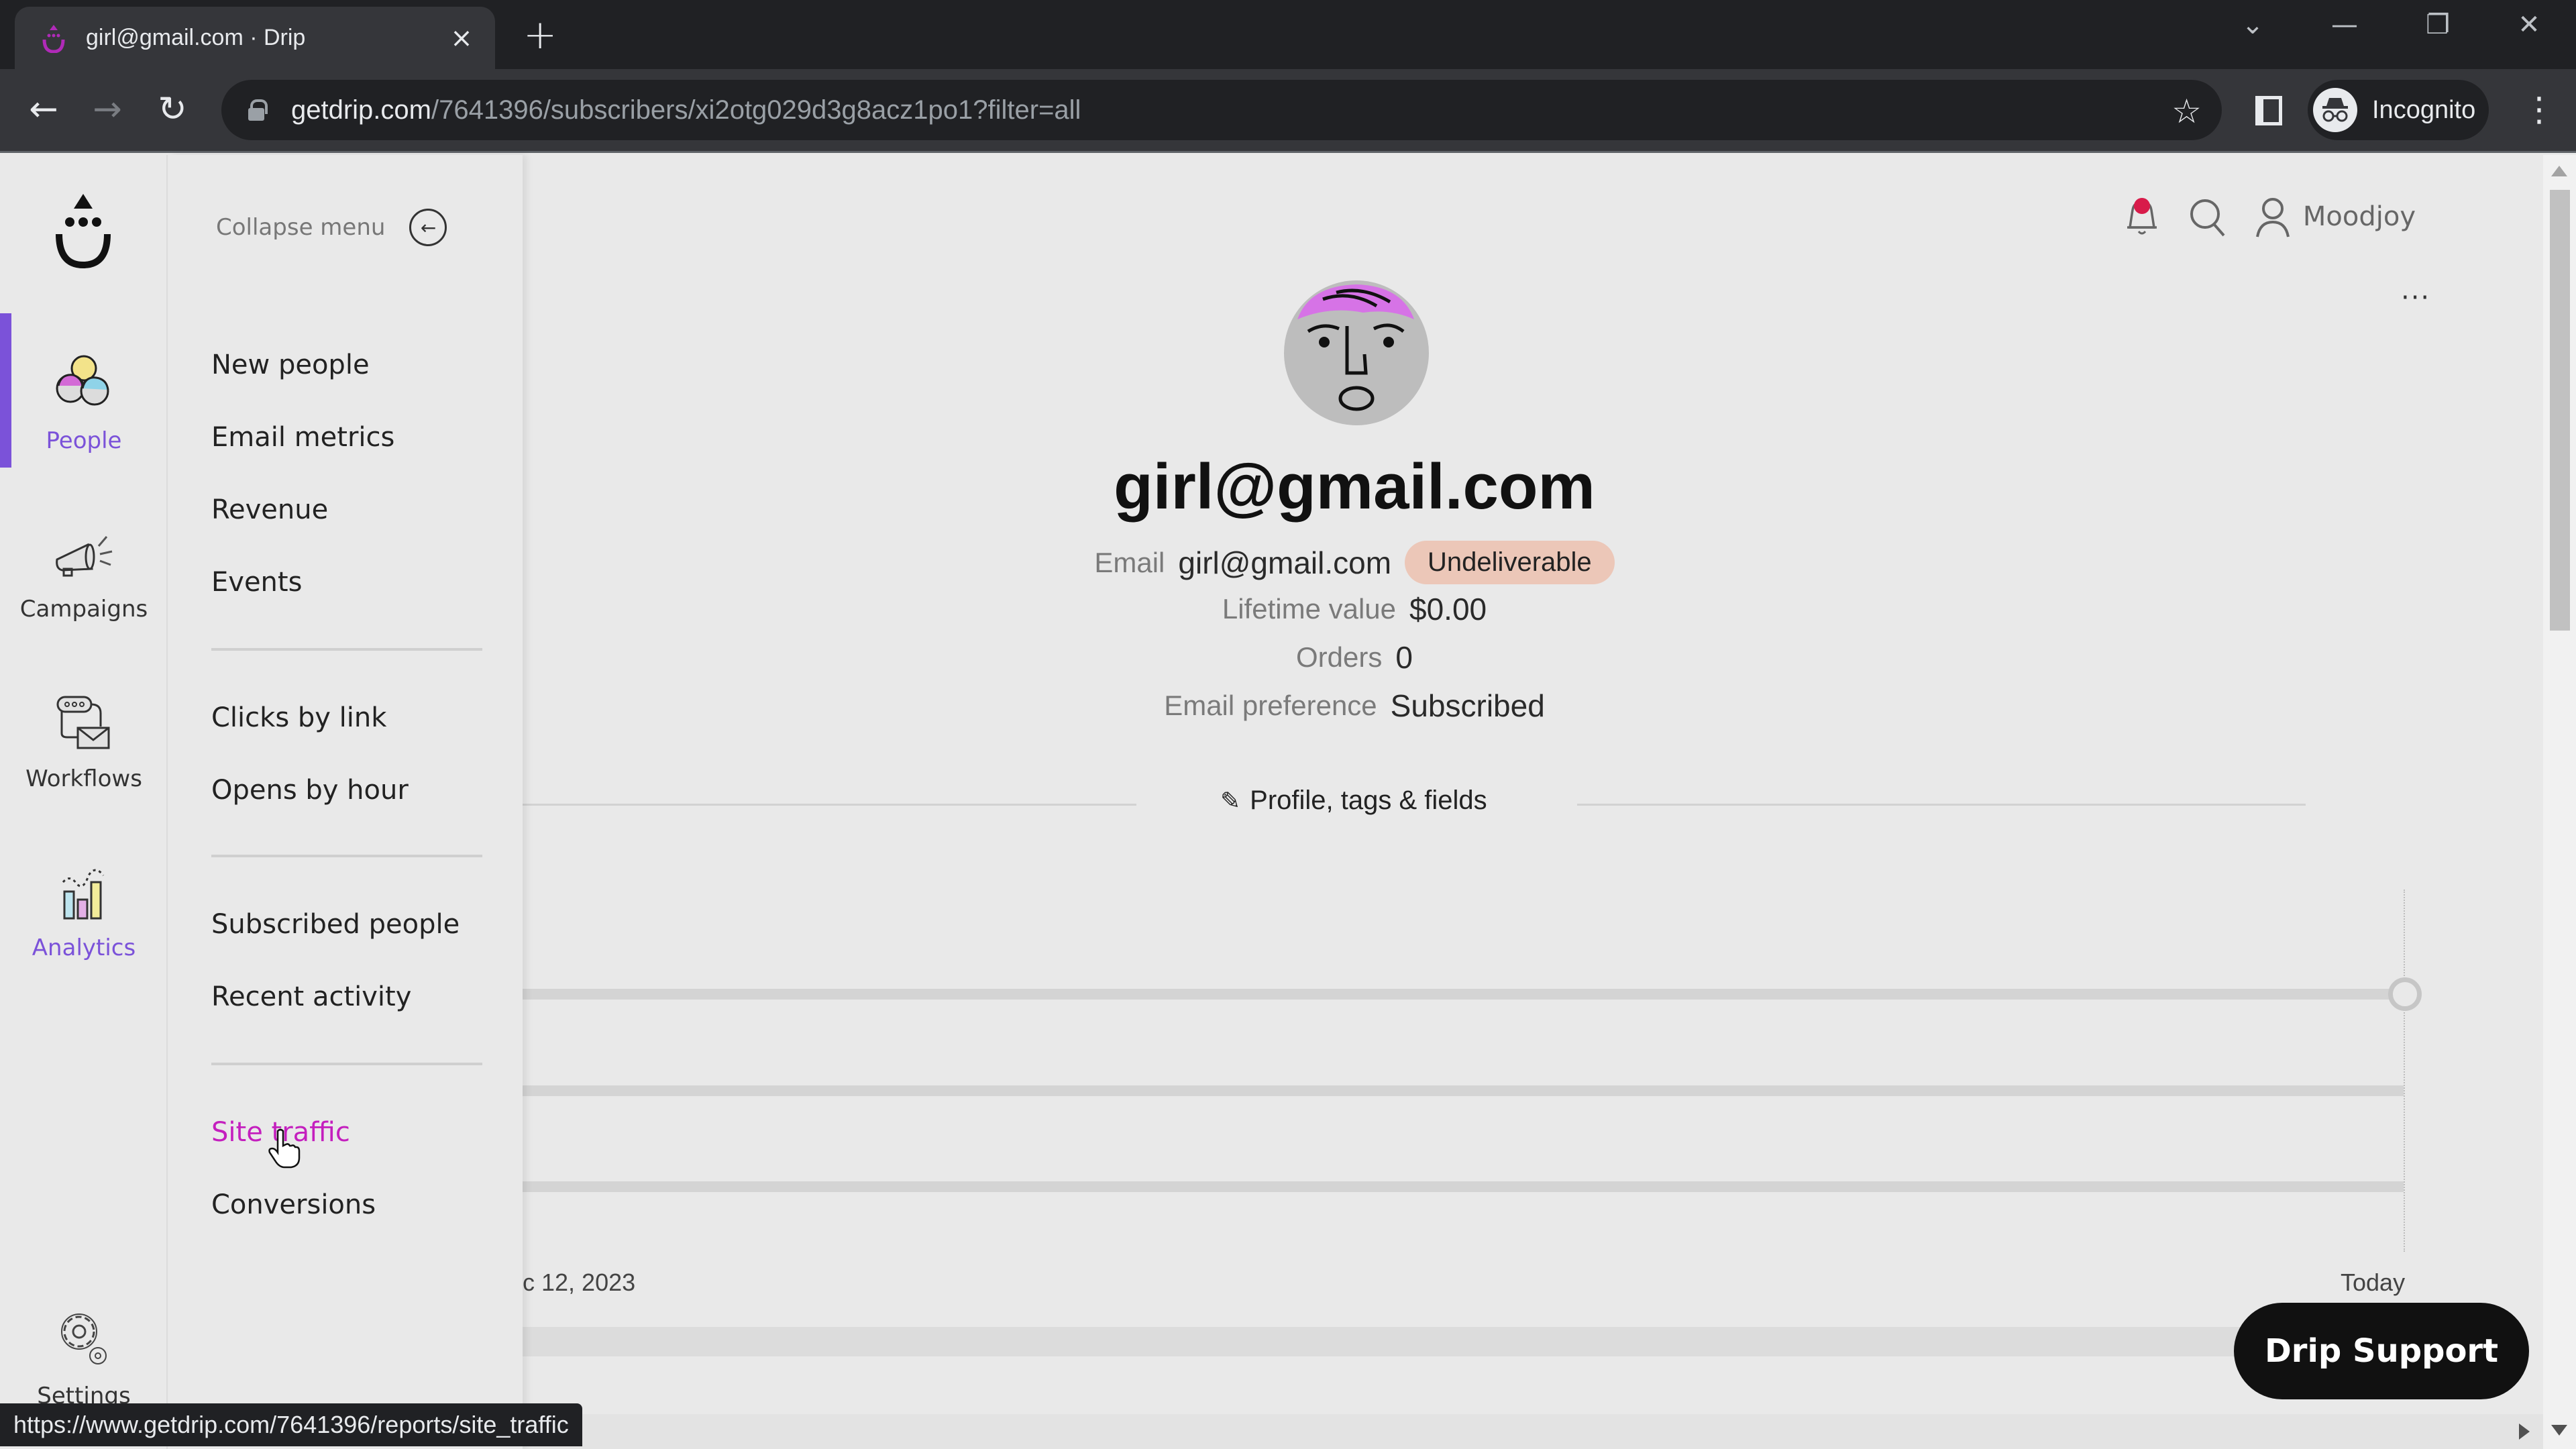 This screenshot has width=2576, height=1449. Describe the element at coordinates (2381, 1351) in the screenshot. I see `drip-support-button: Drip Support` at that location.